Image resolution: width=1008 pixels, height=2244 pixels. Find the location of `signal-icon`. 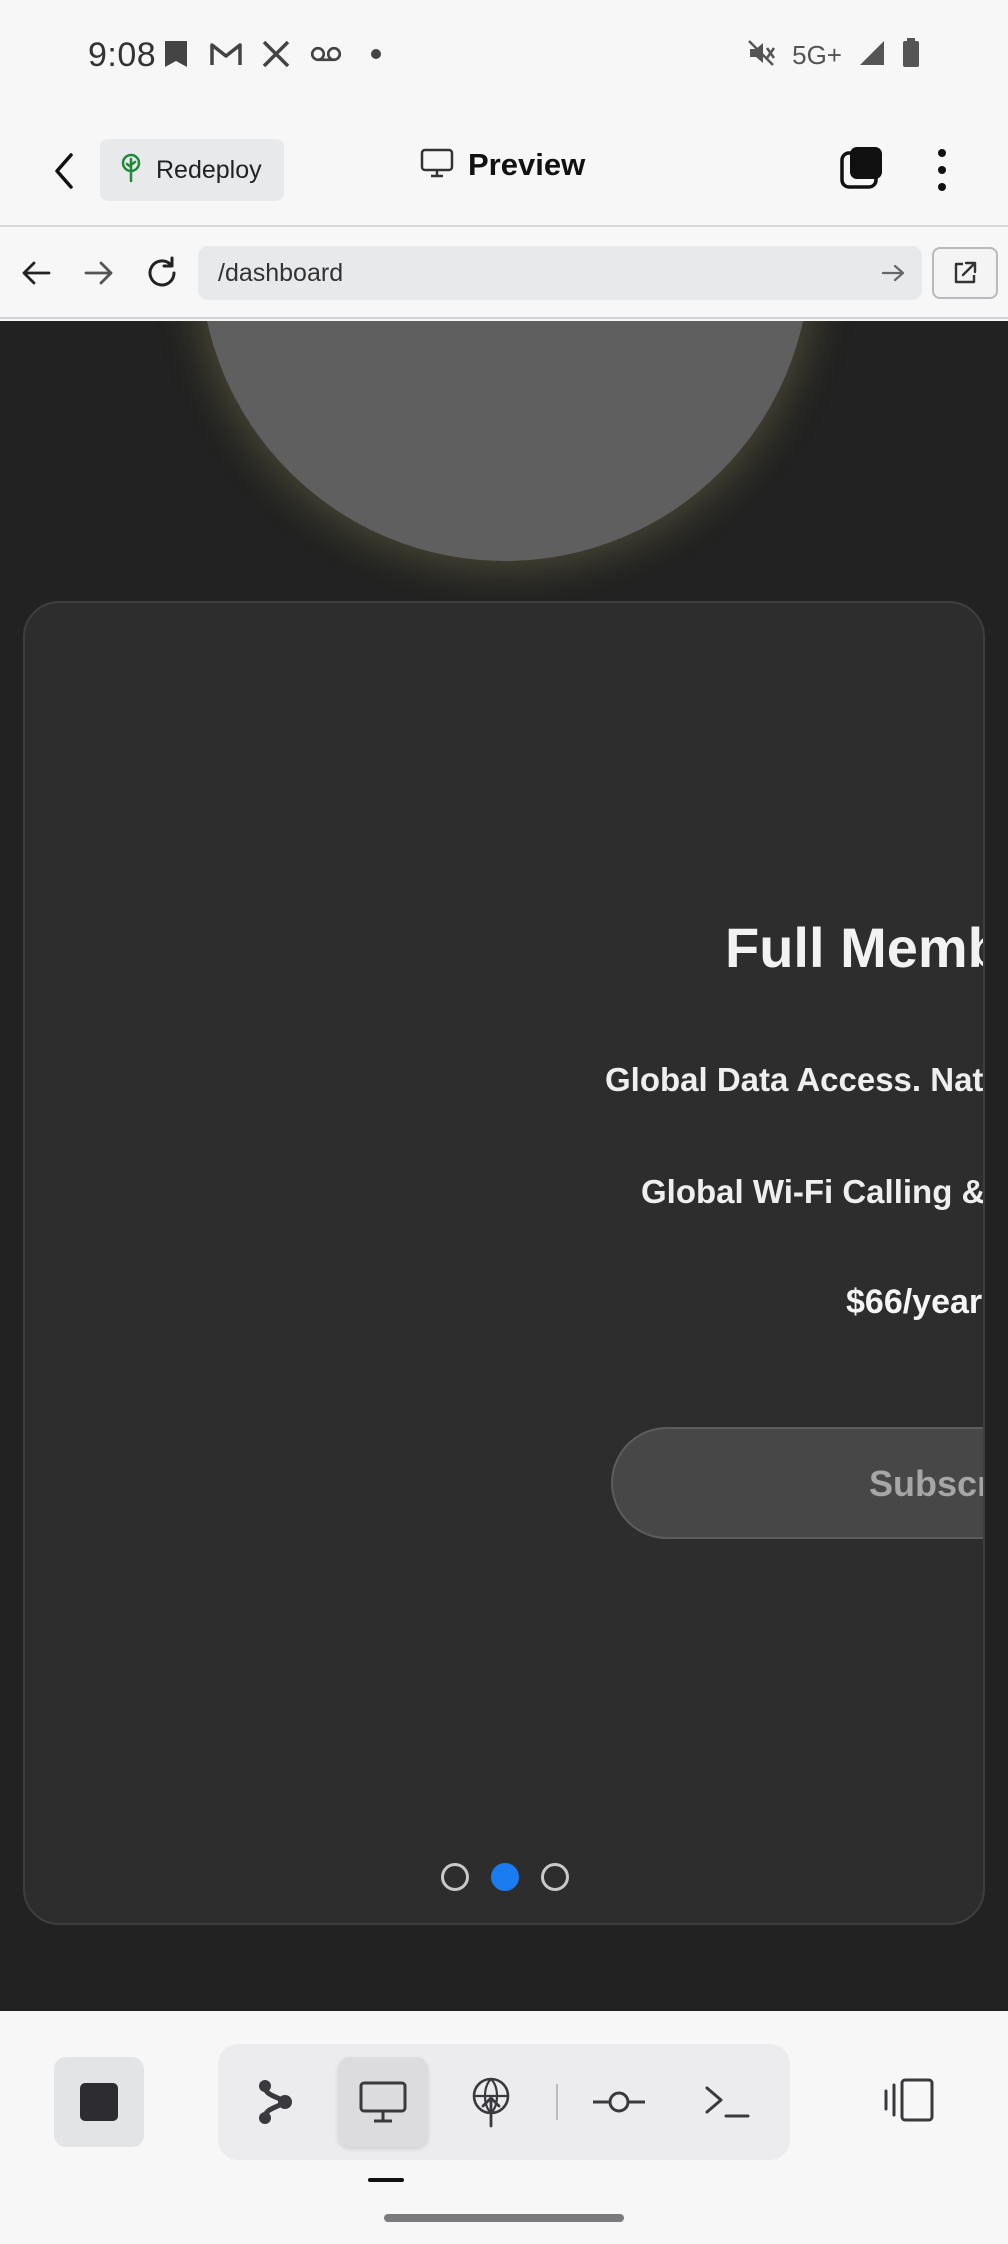

signal-icon is located at coordinates (872, 55).